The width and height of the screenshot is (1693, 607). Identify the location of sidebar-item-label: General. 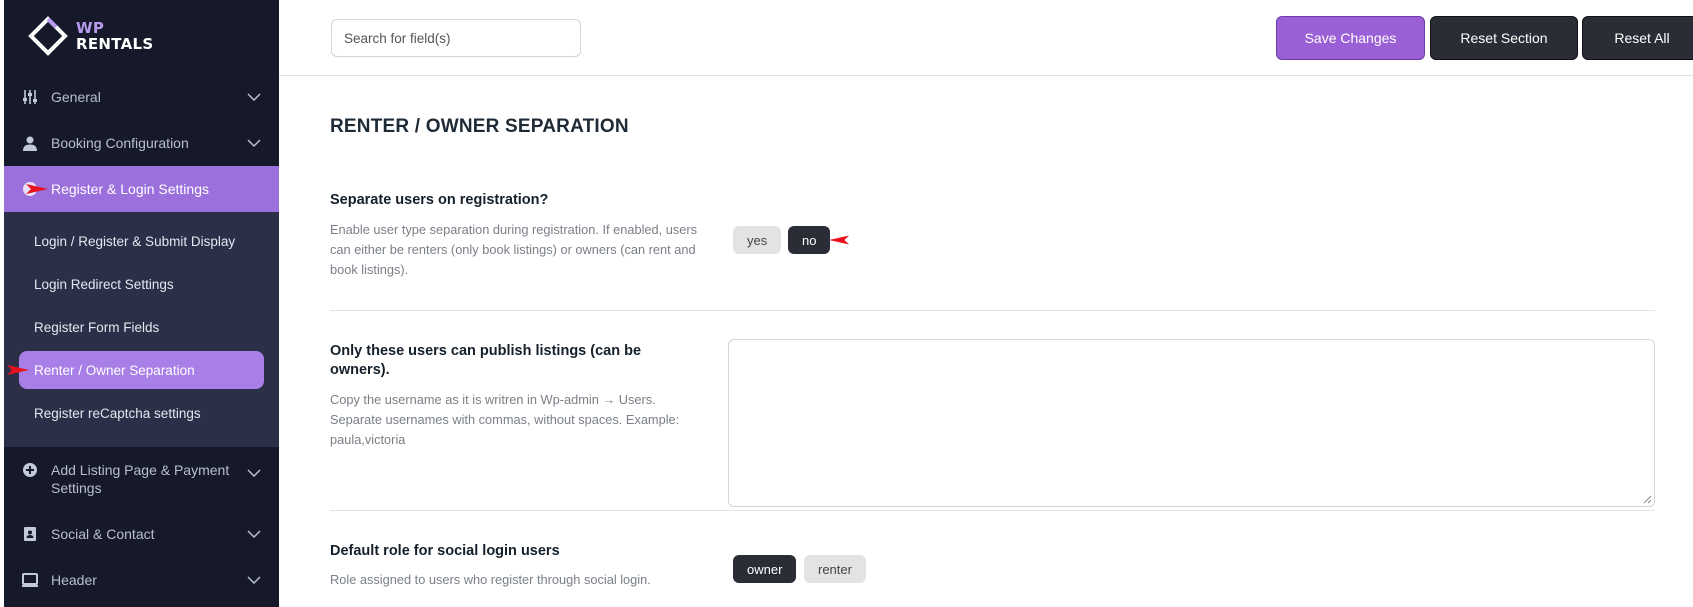
(76, 97).